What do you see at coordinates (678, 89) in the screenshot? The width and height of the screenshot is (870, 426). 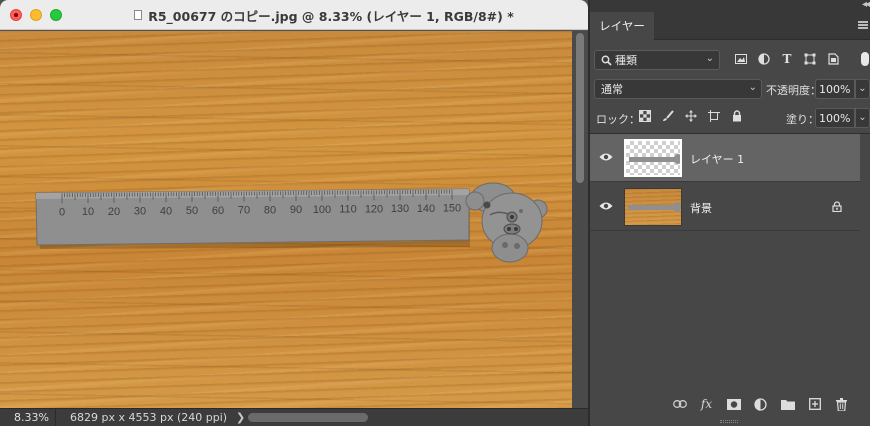 I see `blend-mode-select: 通常 ⌄` at bounding box center [678, 89].